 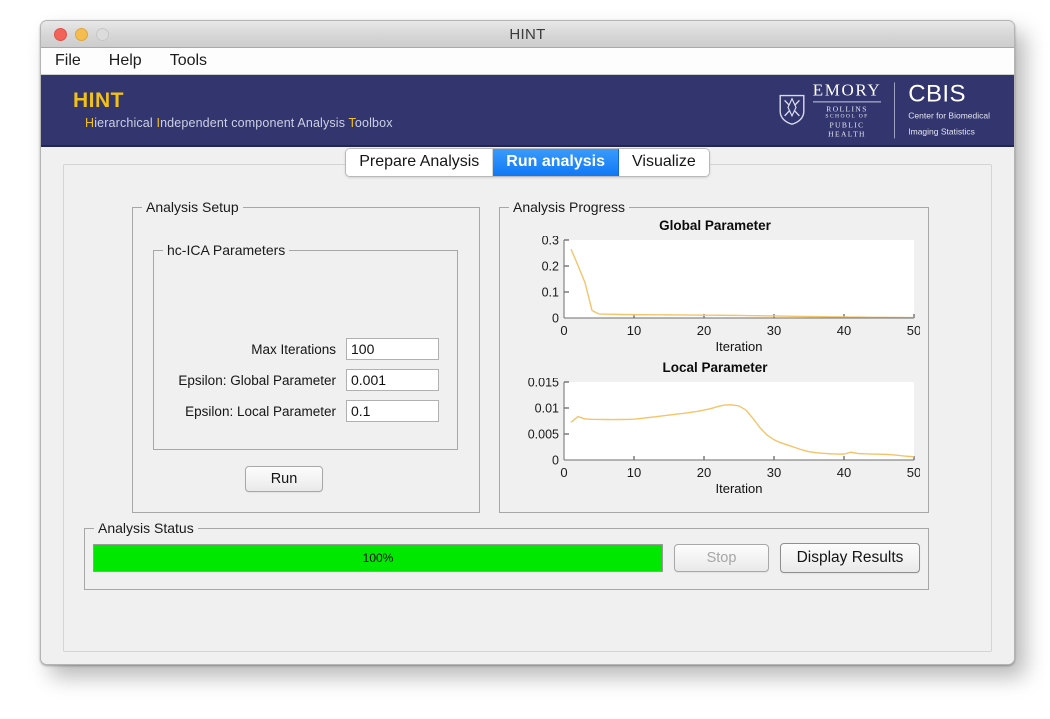 I want to click on param-row-max-iterations: Max Iterations, so click(x=305, y=349).